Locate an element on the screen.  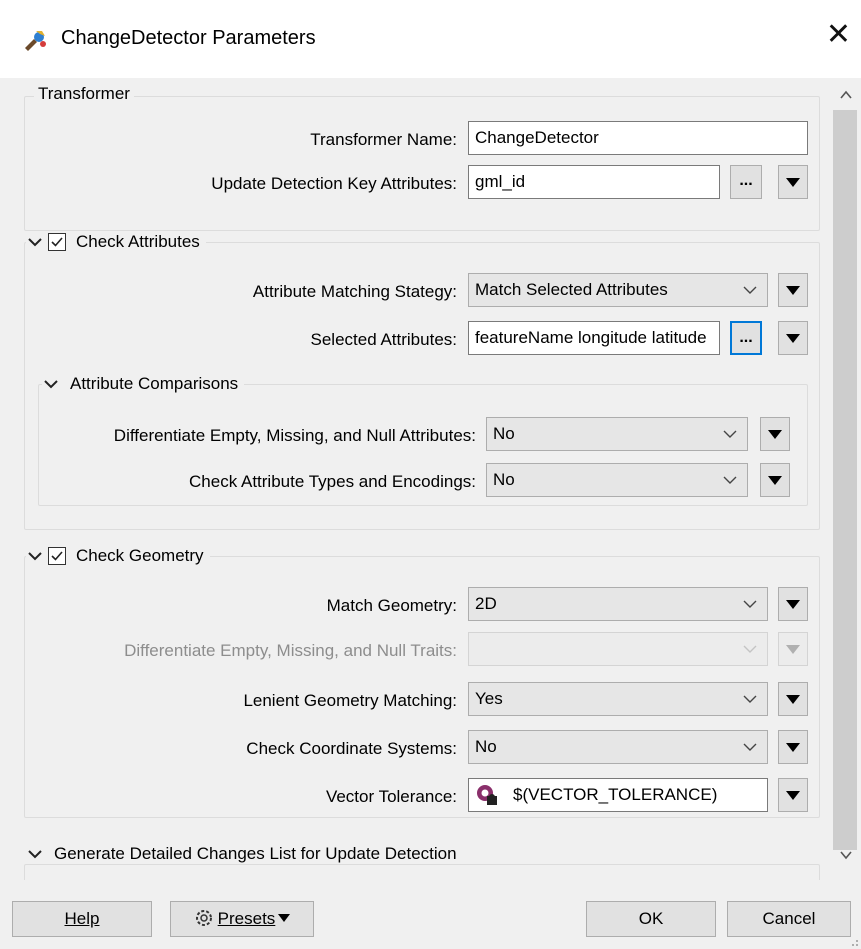
coordinate-systems-menu-button is located at coordinates (793, 747).